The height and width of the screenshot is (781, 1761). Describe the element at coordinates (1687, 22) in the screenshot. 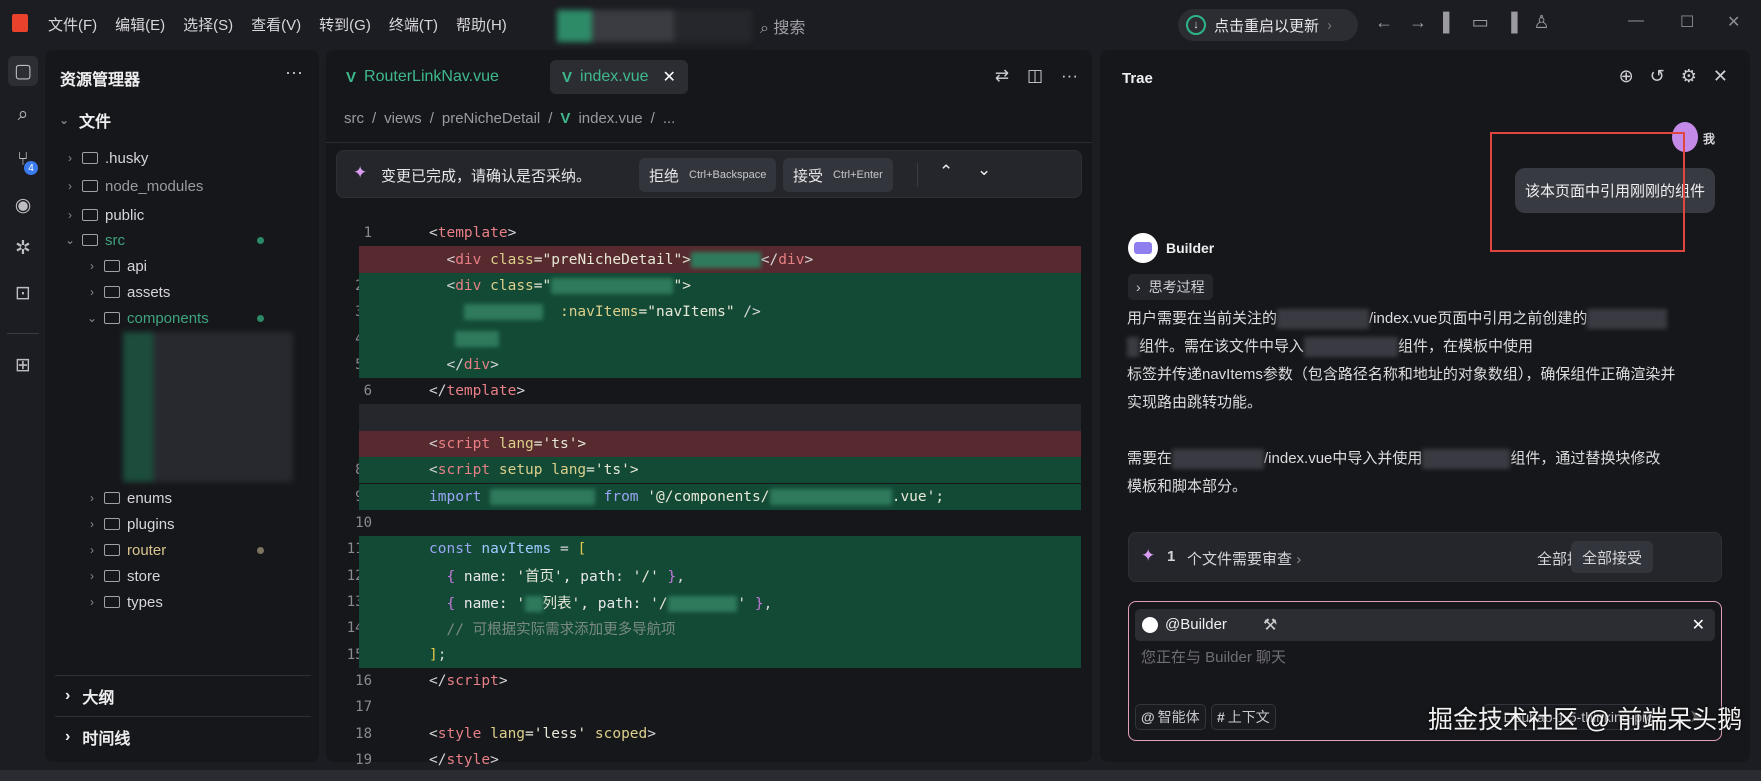

I see `maximize-icon: ☐` at that location.